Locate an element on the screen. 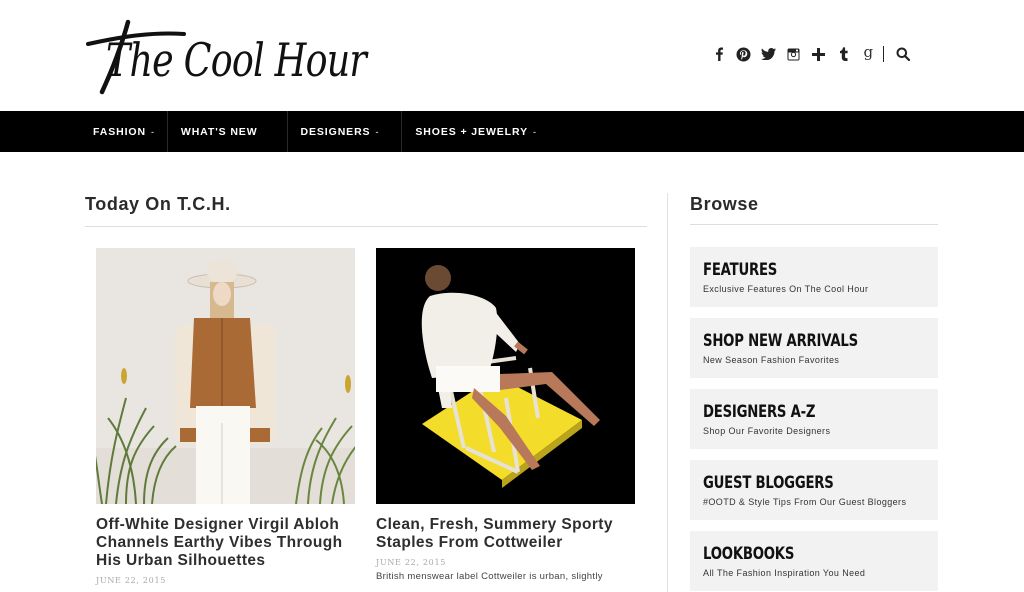 Image resolution: width=1024 pixels, height=592 pixels. sidebar-title: Browse is located at coordinates (724, 204).